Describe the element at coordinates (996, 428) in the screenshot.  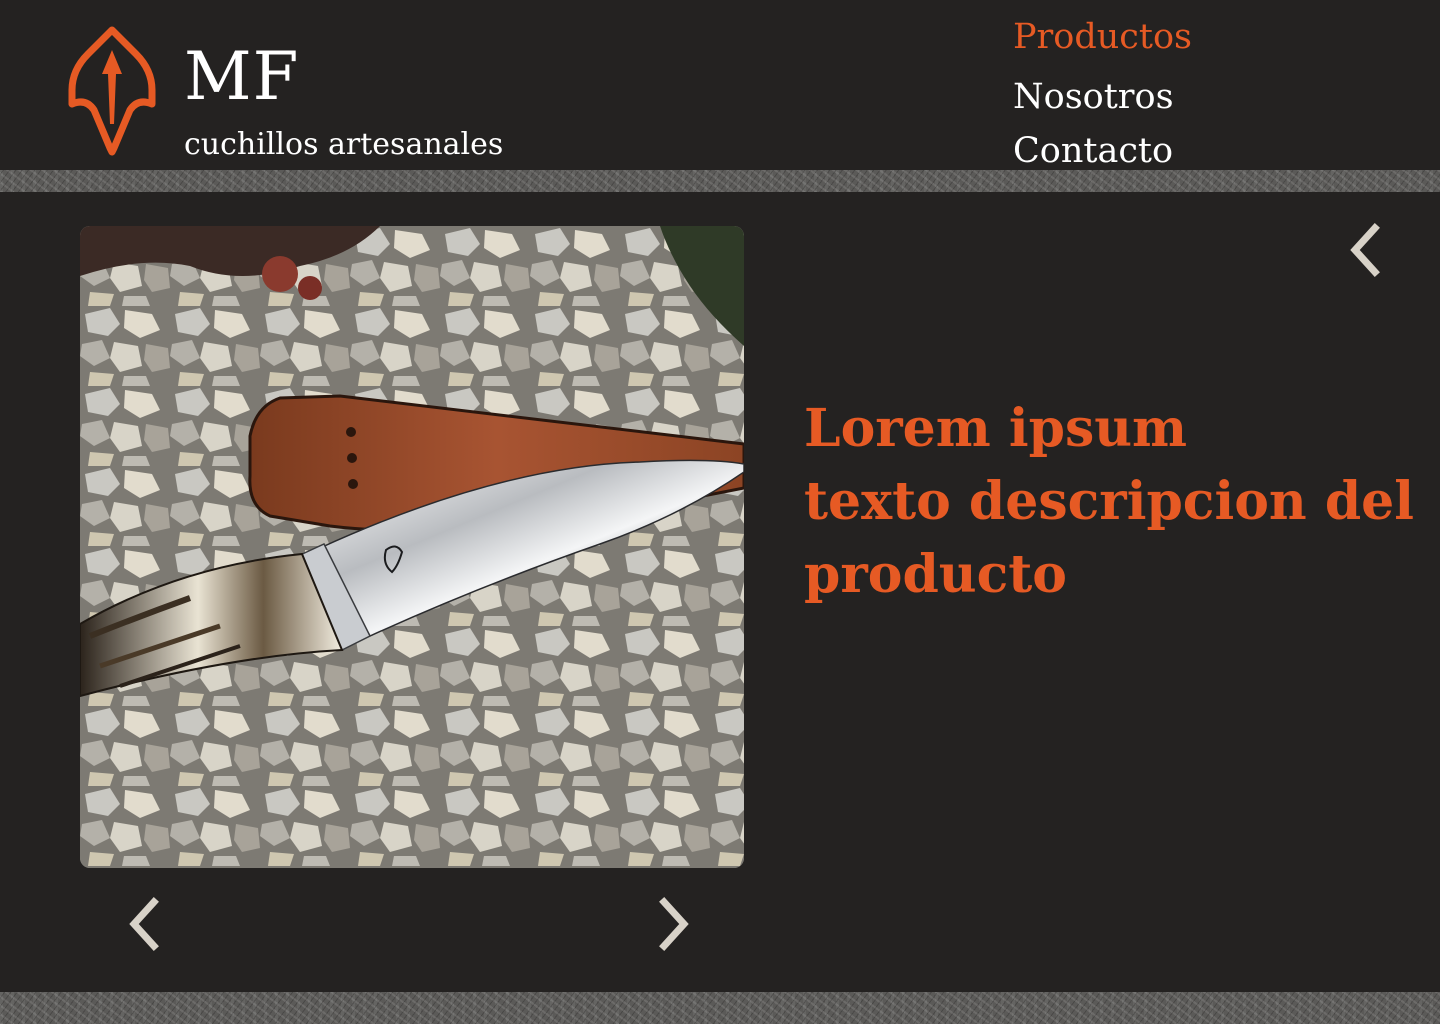
I see `description-line: Lorem ipsum` at that location.